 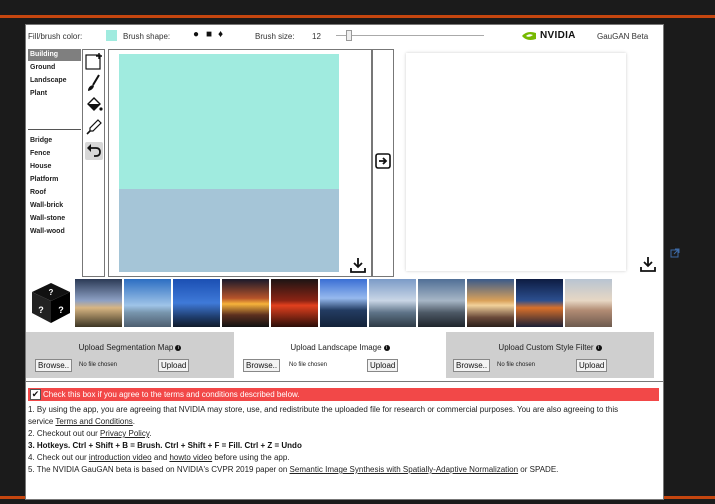 I want to click on terms-line-1b: service Terms and Conditions., so click(x=81, y=421).